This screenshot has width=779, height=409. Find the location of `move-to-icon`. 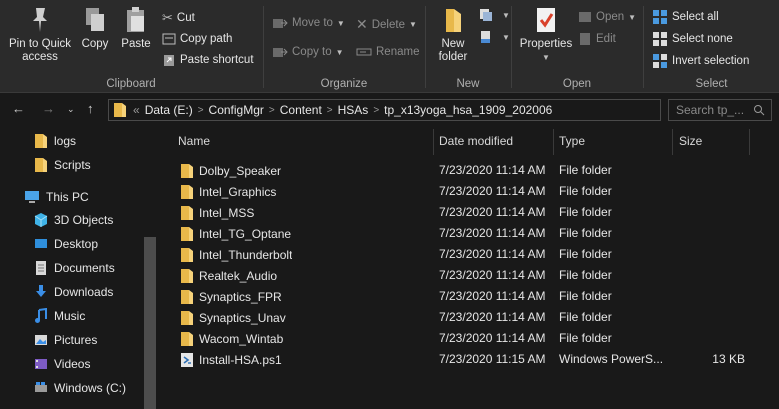

move-to-icon is located at coordinates (280, 23).